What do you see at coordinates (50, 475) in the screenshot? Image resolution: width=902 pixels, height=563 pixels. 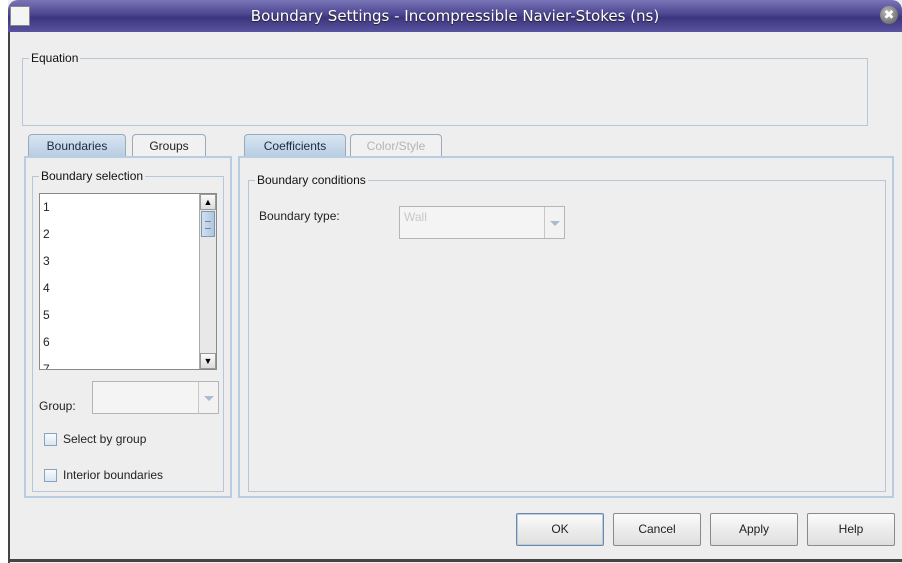 I see `interior-boundaries-checkbox` at bounding box center [50, 475].